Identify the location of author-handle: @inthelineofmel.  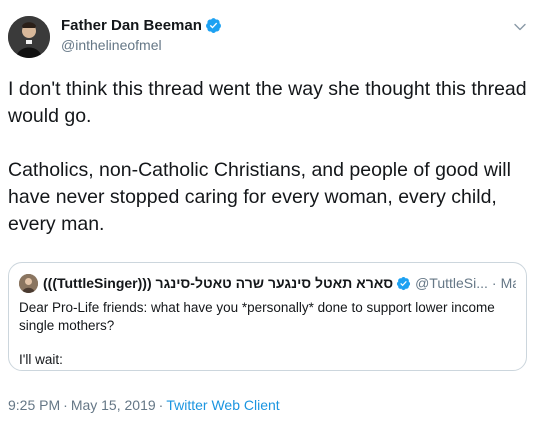
(141, 45).